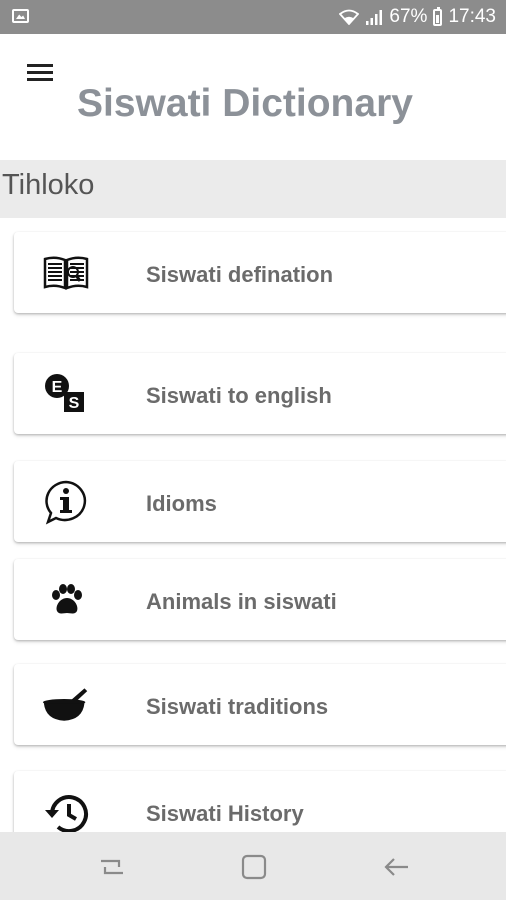 The height and width of the screenshot is (900, 506). What do you see at coordinates (57, 387) in the screenshot?
I see `translate-letter-e: E` at bounding box center [57, 387].